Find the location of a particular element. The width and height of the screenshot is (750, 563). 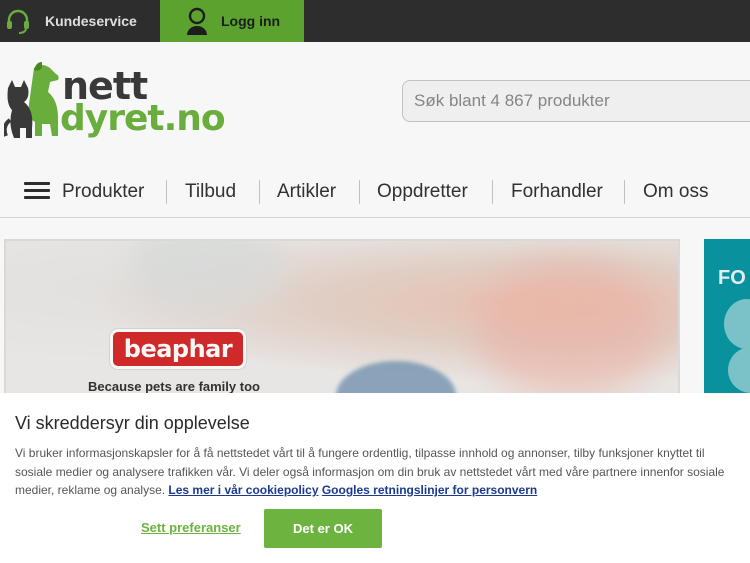

side-banner: FO is located at coordinates (727, 319).